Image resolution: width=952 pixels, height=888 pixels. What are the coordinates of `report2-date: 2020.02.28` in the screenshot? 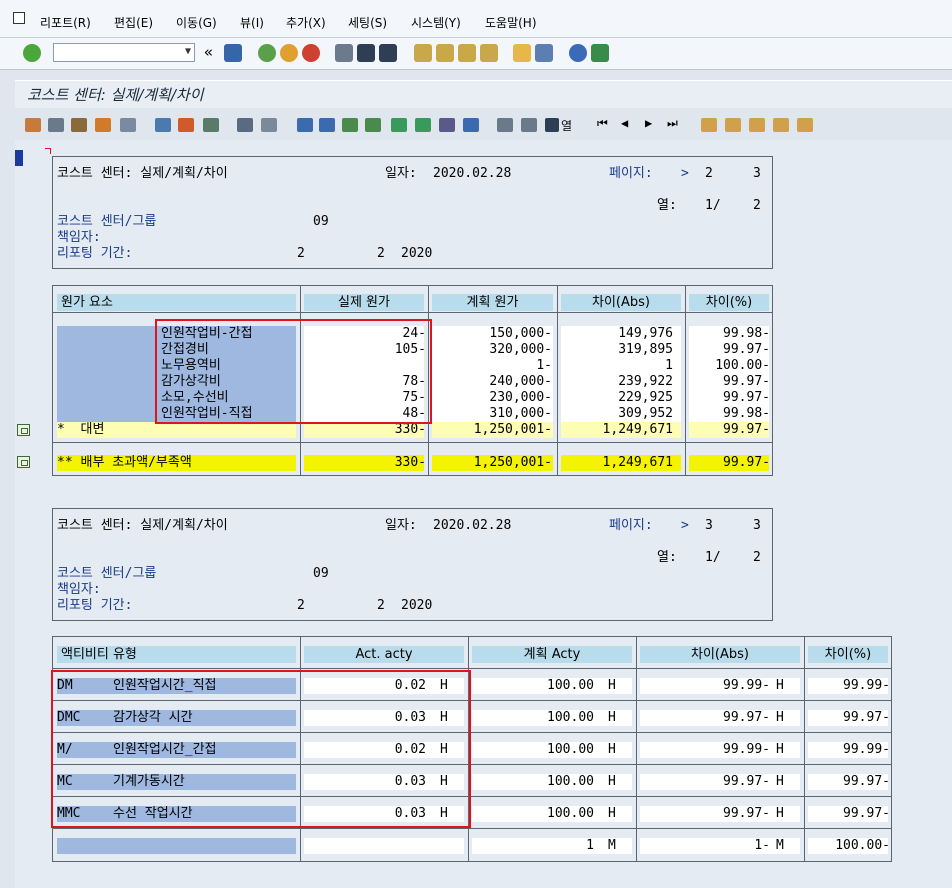 It's located at (472, 525).